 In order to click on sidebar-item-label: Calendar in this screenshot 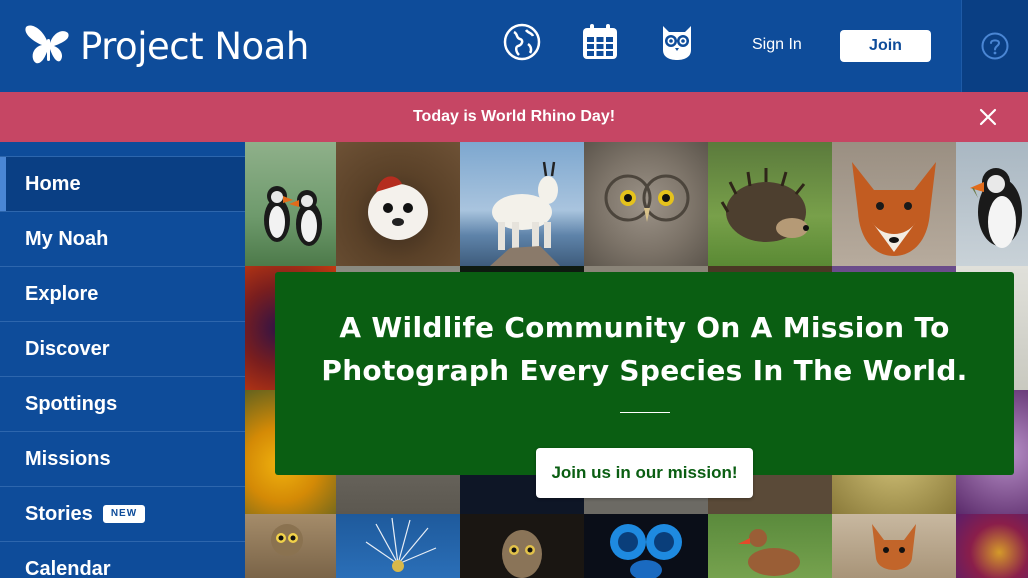, I will do `click(68, 567)`.